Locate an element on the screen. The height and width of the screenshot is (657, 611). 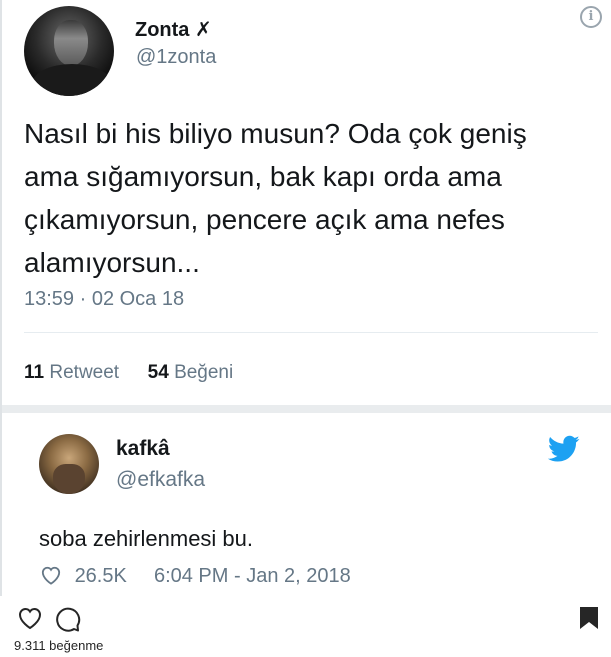
display-name-text: Zonta is located at coordinates (162, 30).